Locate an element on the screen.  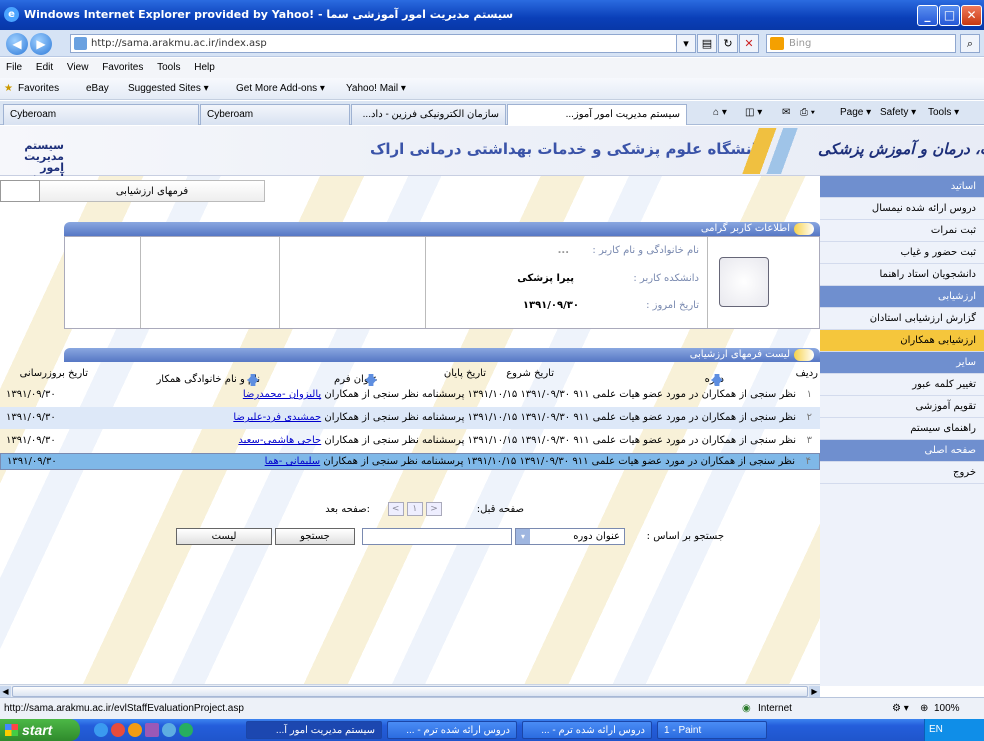
close-button: ✕ is located at coordinates (971, 15).